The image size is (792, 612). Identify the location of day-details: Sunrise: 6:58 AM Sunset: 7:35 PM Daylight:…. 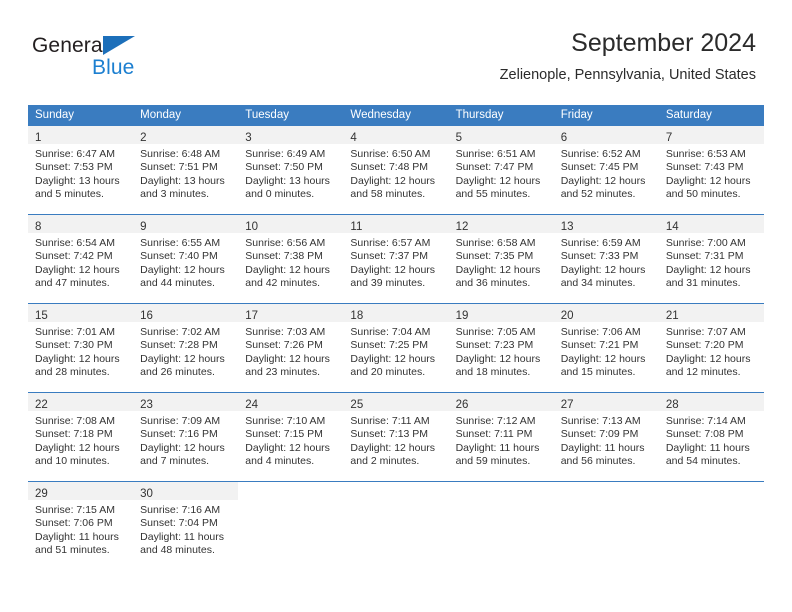
(501, 262).